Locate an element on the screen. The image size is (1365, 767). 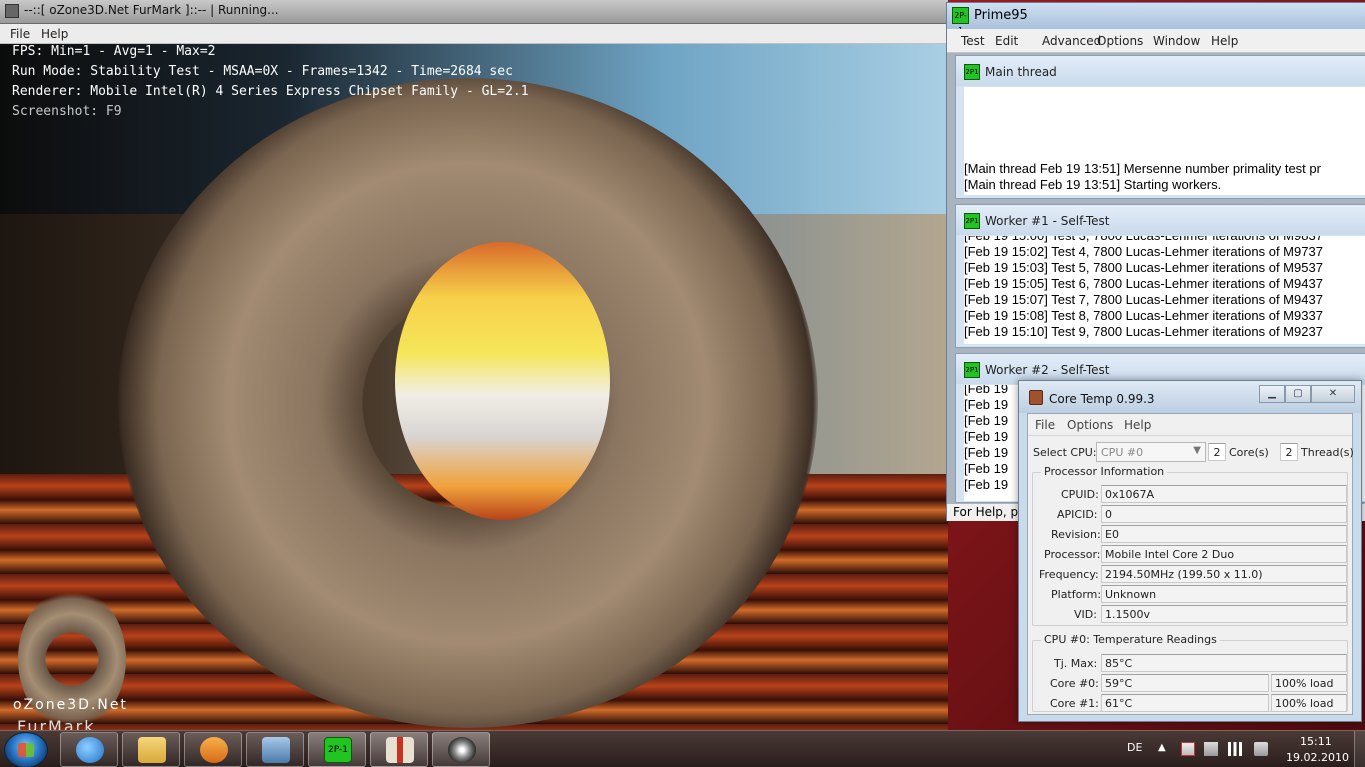
taskbar-core-temp is located at coordinates (399, 749).